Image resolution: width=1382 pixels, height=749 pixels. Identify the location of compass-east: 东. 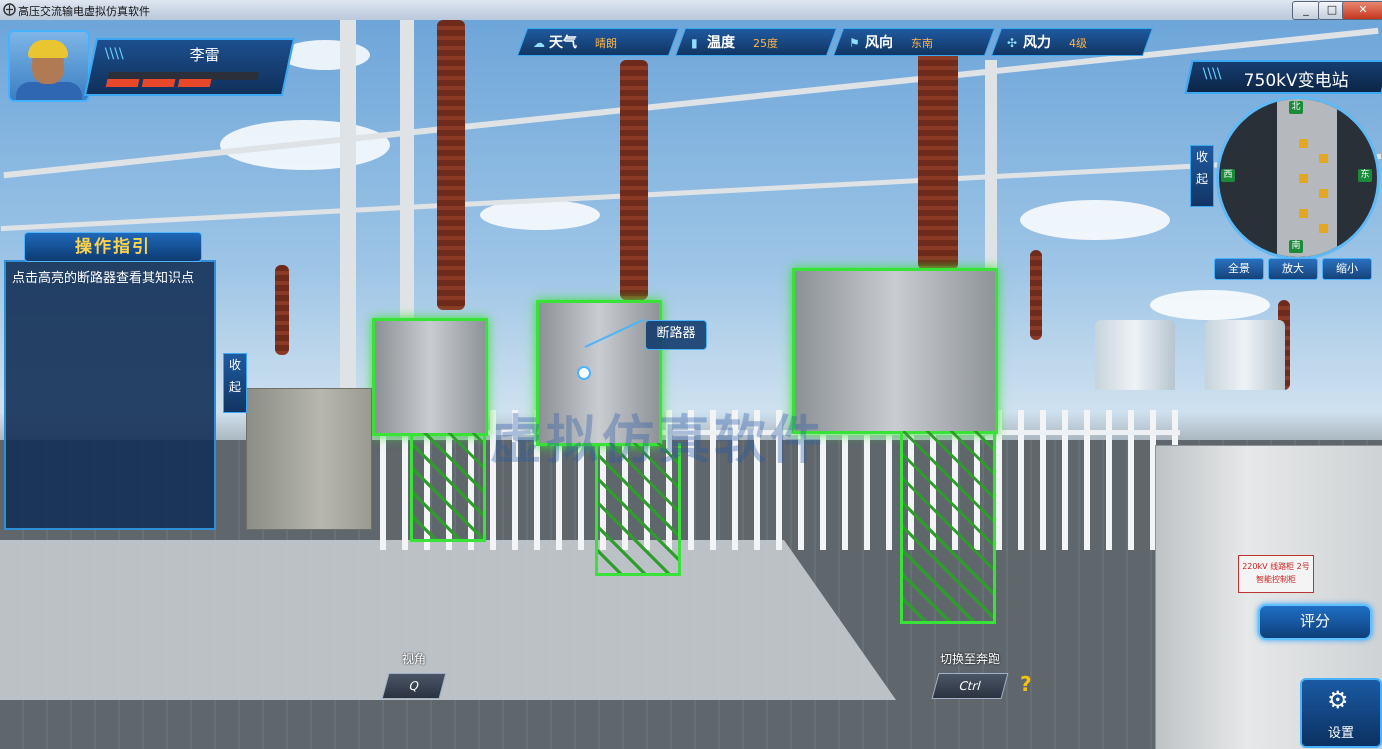
(1365, 175).